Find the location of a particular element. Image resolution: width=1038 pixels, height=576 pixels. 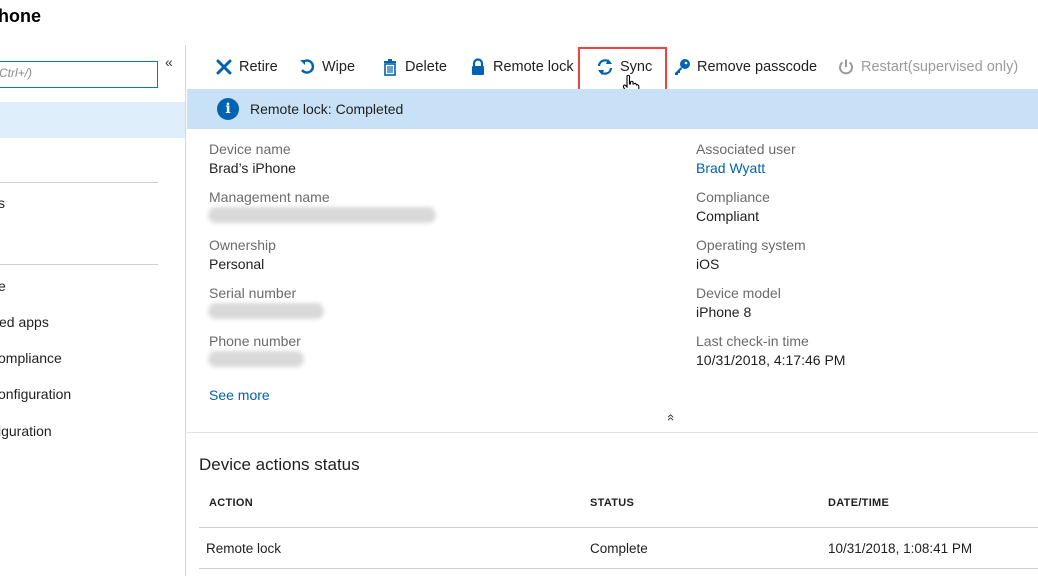

status-banner: i Remote lock: Completed is located at coordinates (612, 109).